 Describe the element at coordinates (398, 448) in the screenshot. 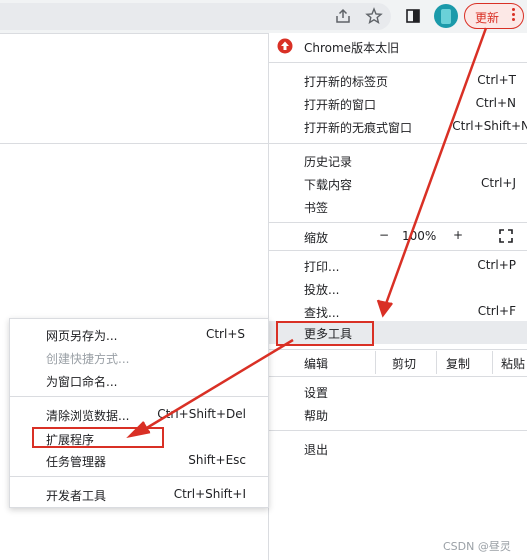

I see `menu-item-exit: 退出` at that location.